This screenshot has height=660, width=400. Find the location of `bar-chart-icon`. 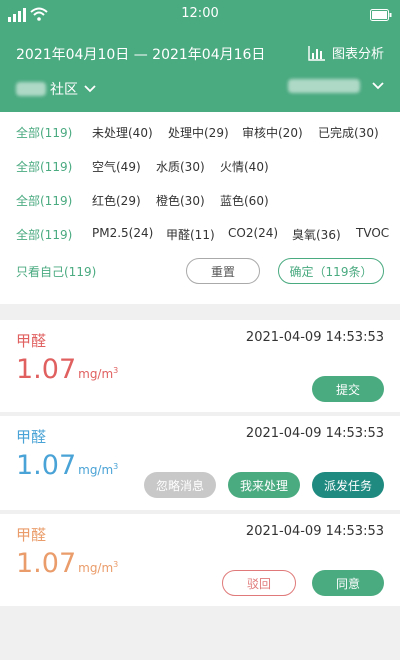

bar-chart-icon is located at coordinates (316, 53).